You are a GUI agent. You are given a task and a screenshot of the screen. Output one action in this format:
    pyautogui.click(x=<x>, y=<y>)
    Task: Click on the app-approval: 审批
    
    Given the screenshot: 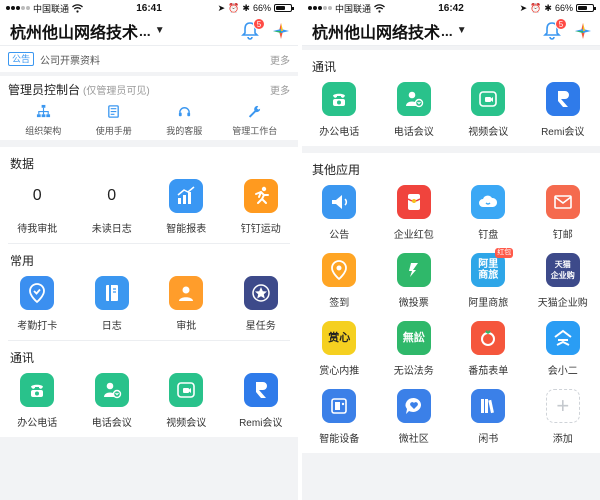 What is the action you would take?
    pyautogui.click(x=186, y=302)
    